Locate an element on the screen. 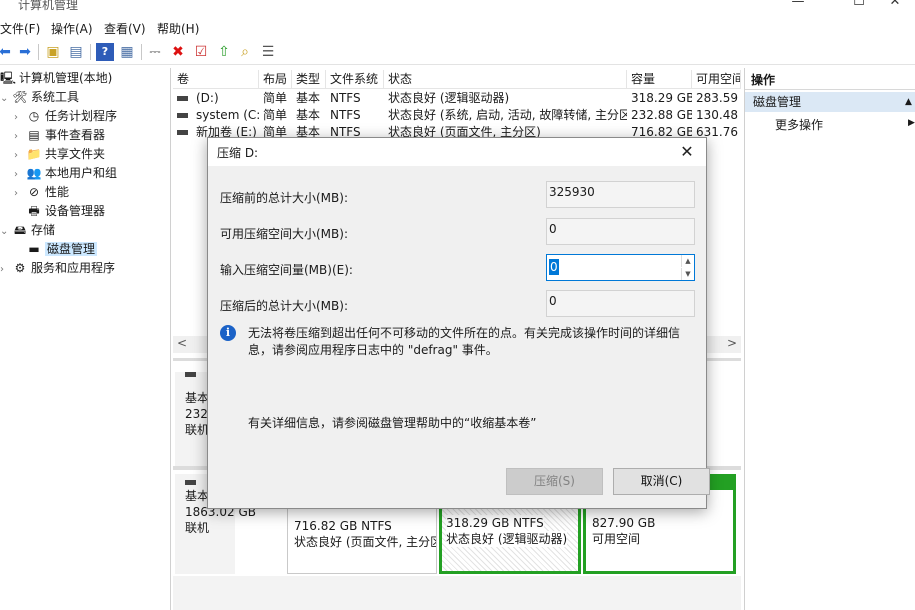  total-after-field: 0 is located at coordinates (620, 303).